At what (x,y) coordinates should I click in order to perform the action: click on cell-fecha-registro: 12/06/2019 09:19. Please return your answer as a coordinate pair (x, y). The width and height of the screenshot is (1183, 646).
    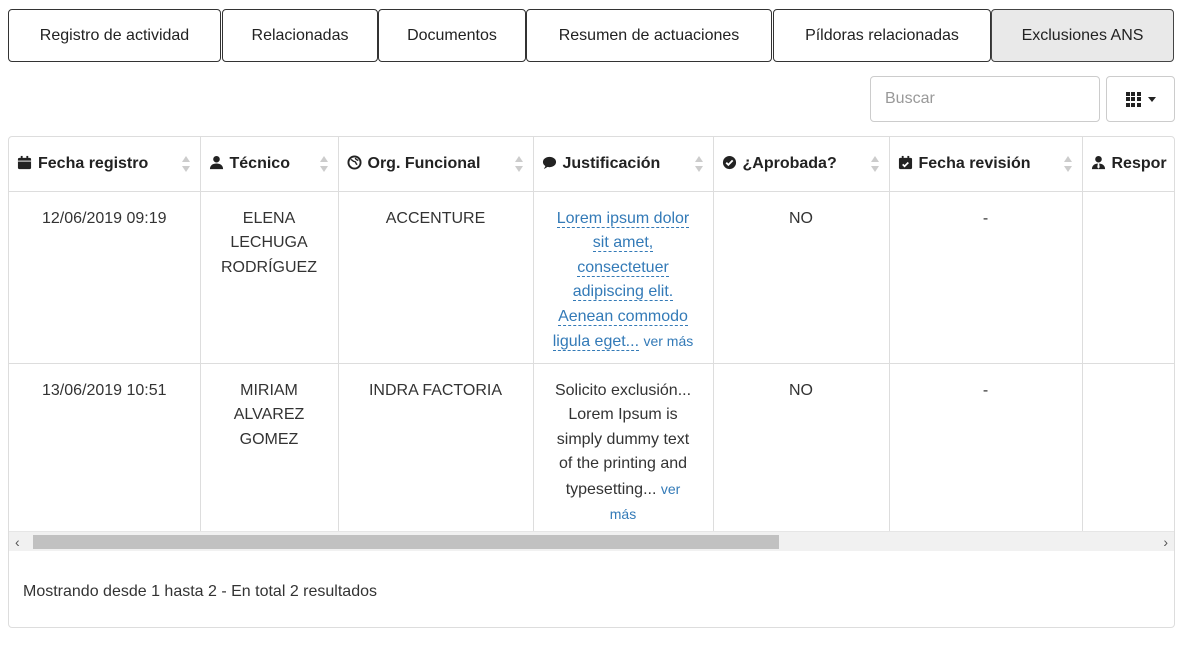
    Looking at the image, I should click on (105, 277).